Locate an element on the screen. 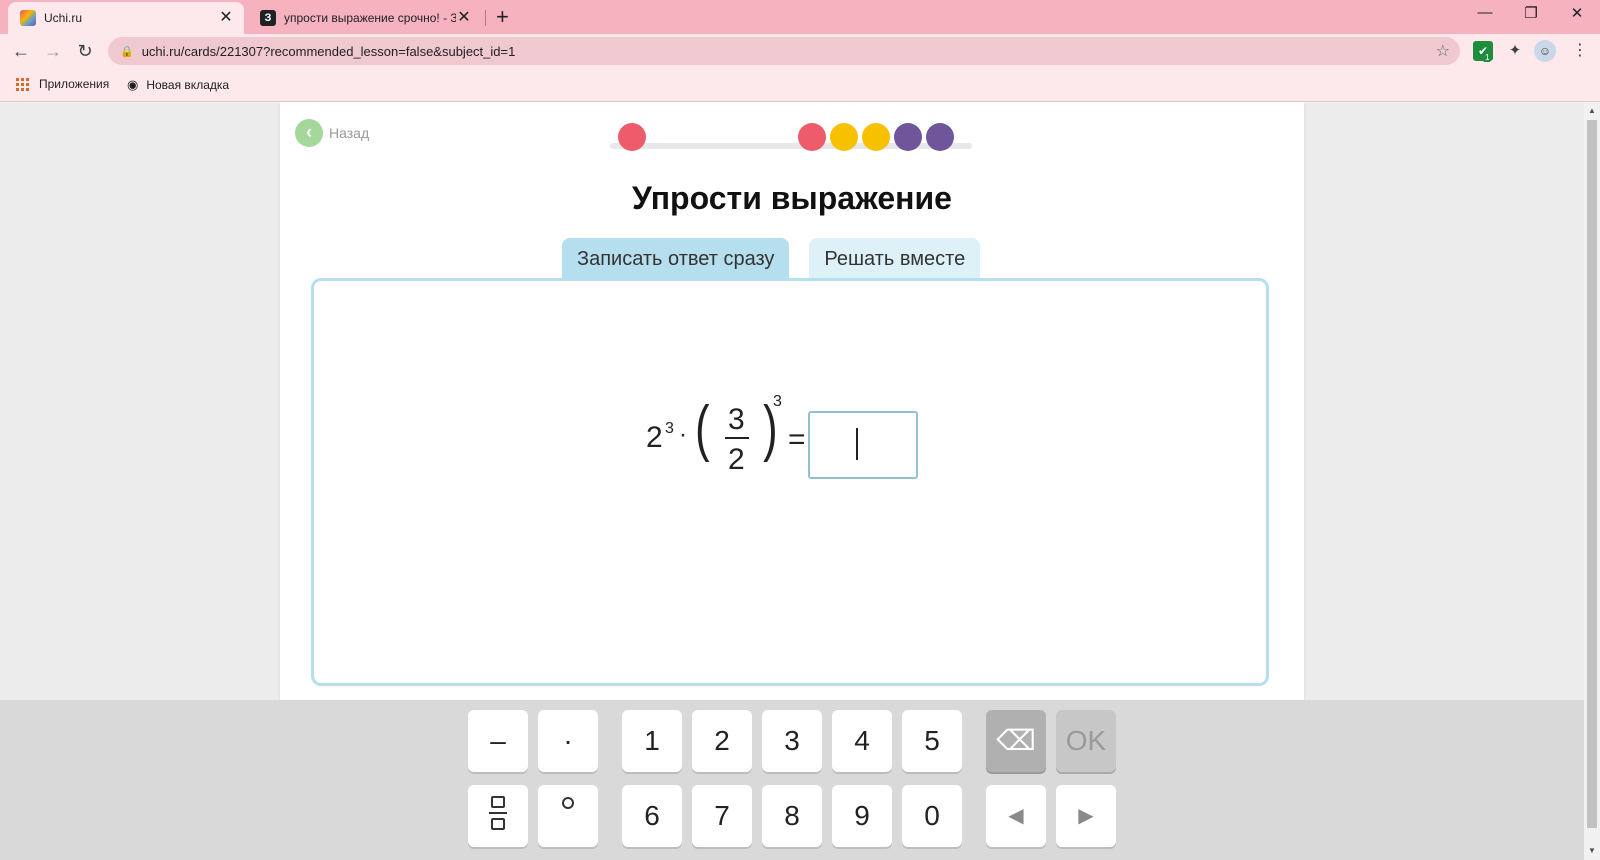  uchi-favicon-icon is located at coordinates (28, 18).